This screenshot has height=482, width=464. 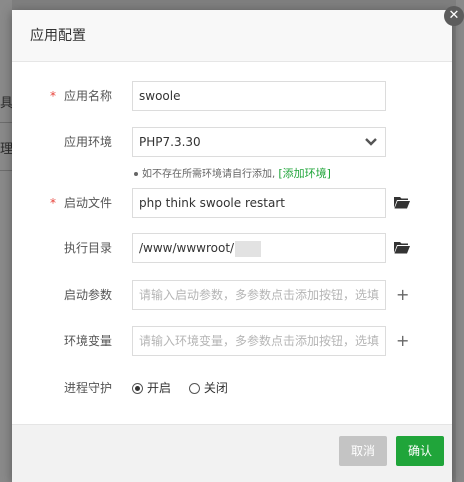 What do you see at coordinates (208, 388) in the screenshot?
I see `daemon-off-radio: 关闭` at bounding box center [208, 388].